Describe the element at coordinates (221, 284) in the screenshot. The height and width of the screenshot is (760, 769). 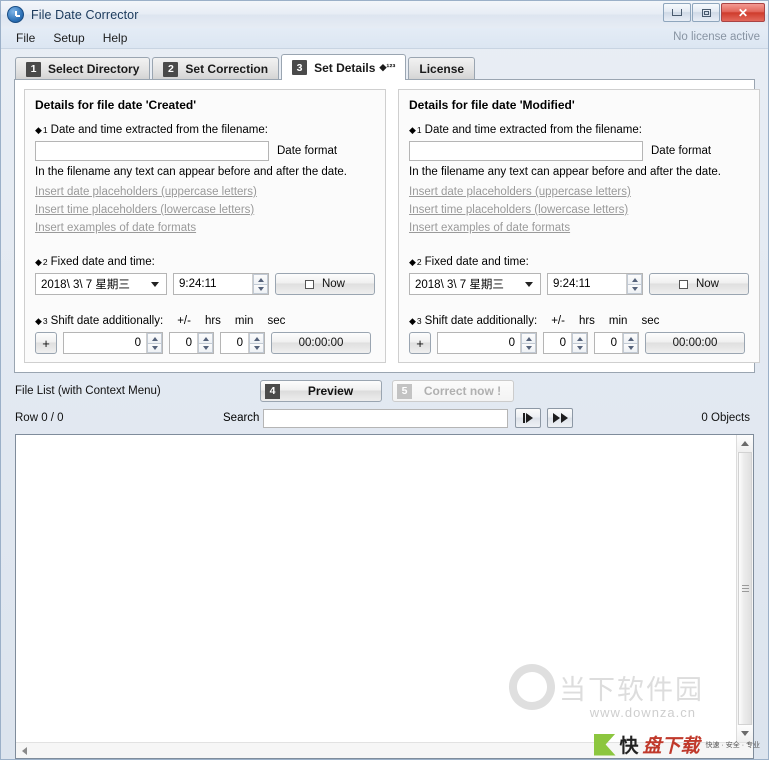
I see `time-picker-created: 9:24:11` at that location.